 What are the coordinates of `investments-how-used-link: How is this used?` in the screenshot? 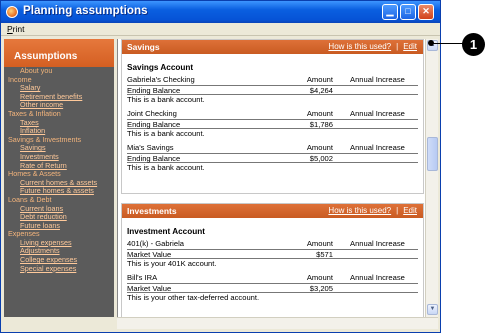 It's located at (359, 210).